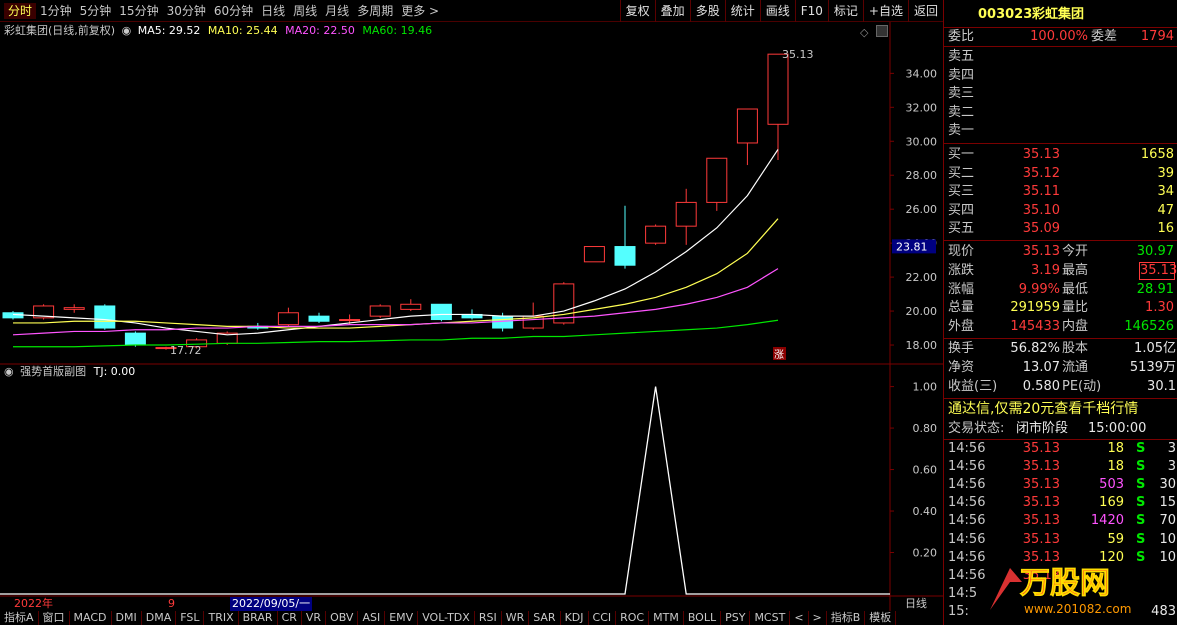  Describe the element at coordinates (186, 11) in the screenshot. I see `period-tab: 30分钟` at that location.